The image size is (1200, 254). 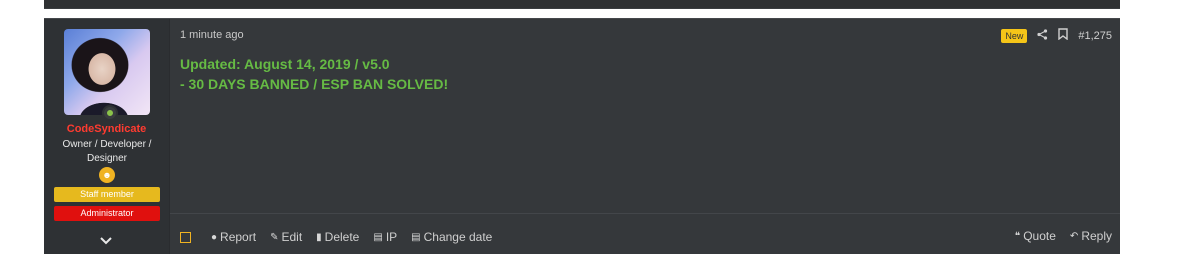 What do you see at coordinates (107, 194) in the screenshot?
I see `staff-member-banner: Staff member` at bounding box center [107, 194].